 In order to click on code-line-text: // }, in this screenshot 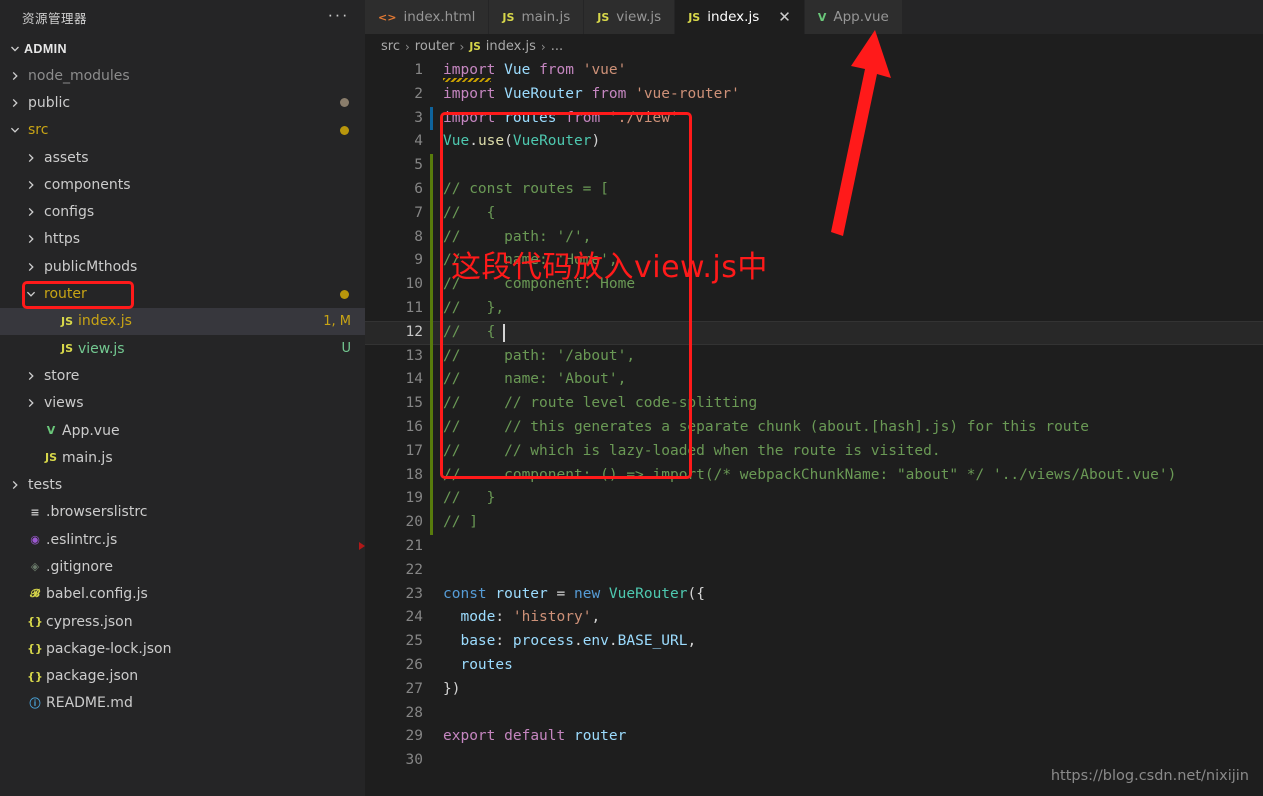, I will do `click(474, 307)`.